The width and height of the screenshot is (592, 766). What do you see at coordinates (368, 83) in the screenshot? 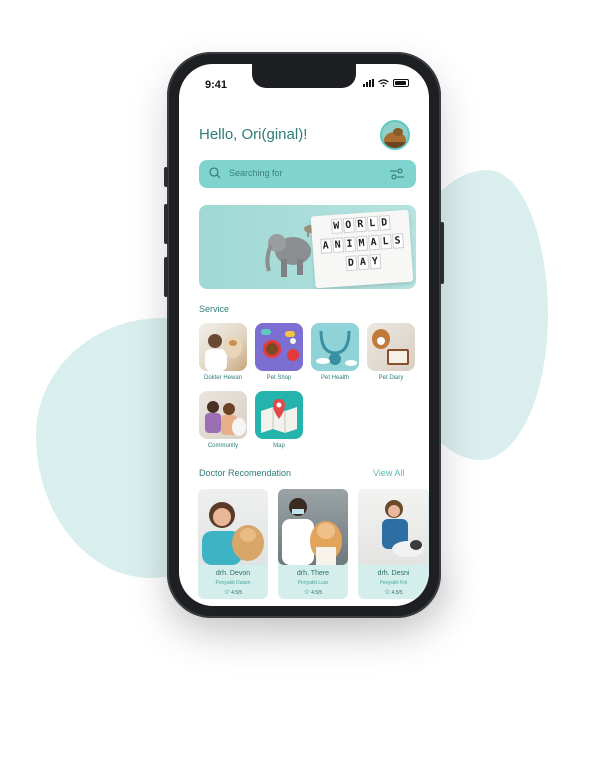
I see `signal-icon` at bounding box center [368, 83].